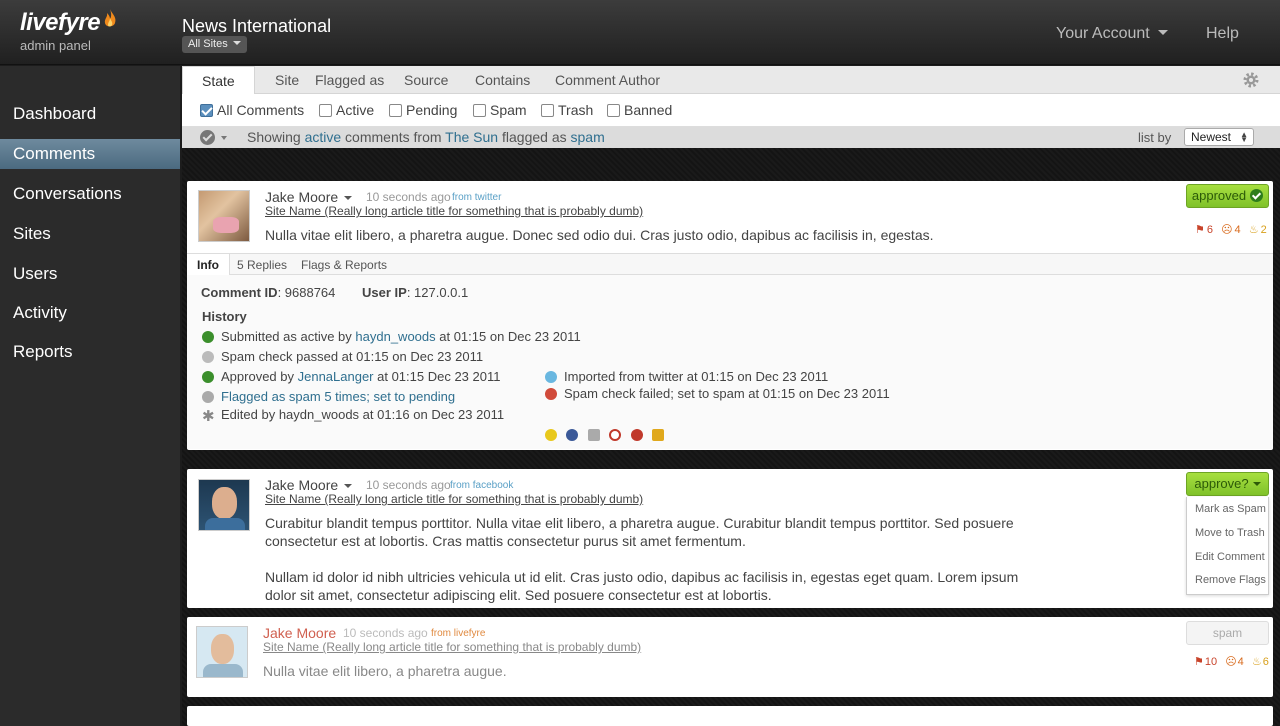 The width and height of the screenshot is (1280, 726). Describe the element at coordinates (1112, 34) in the screenshot. I see `account-menu: Your Account` at that location.